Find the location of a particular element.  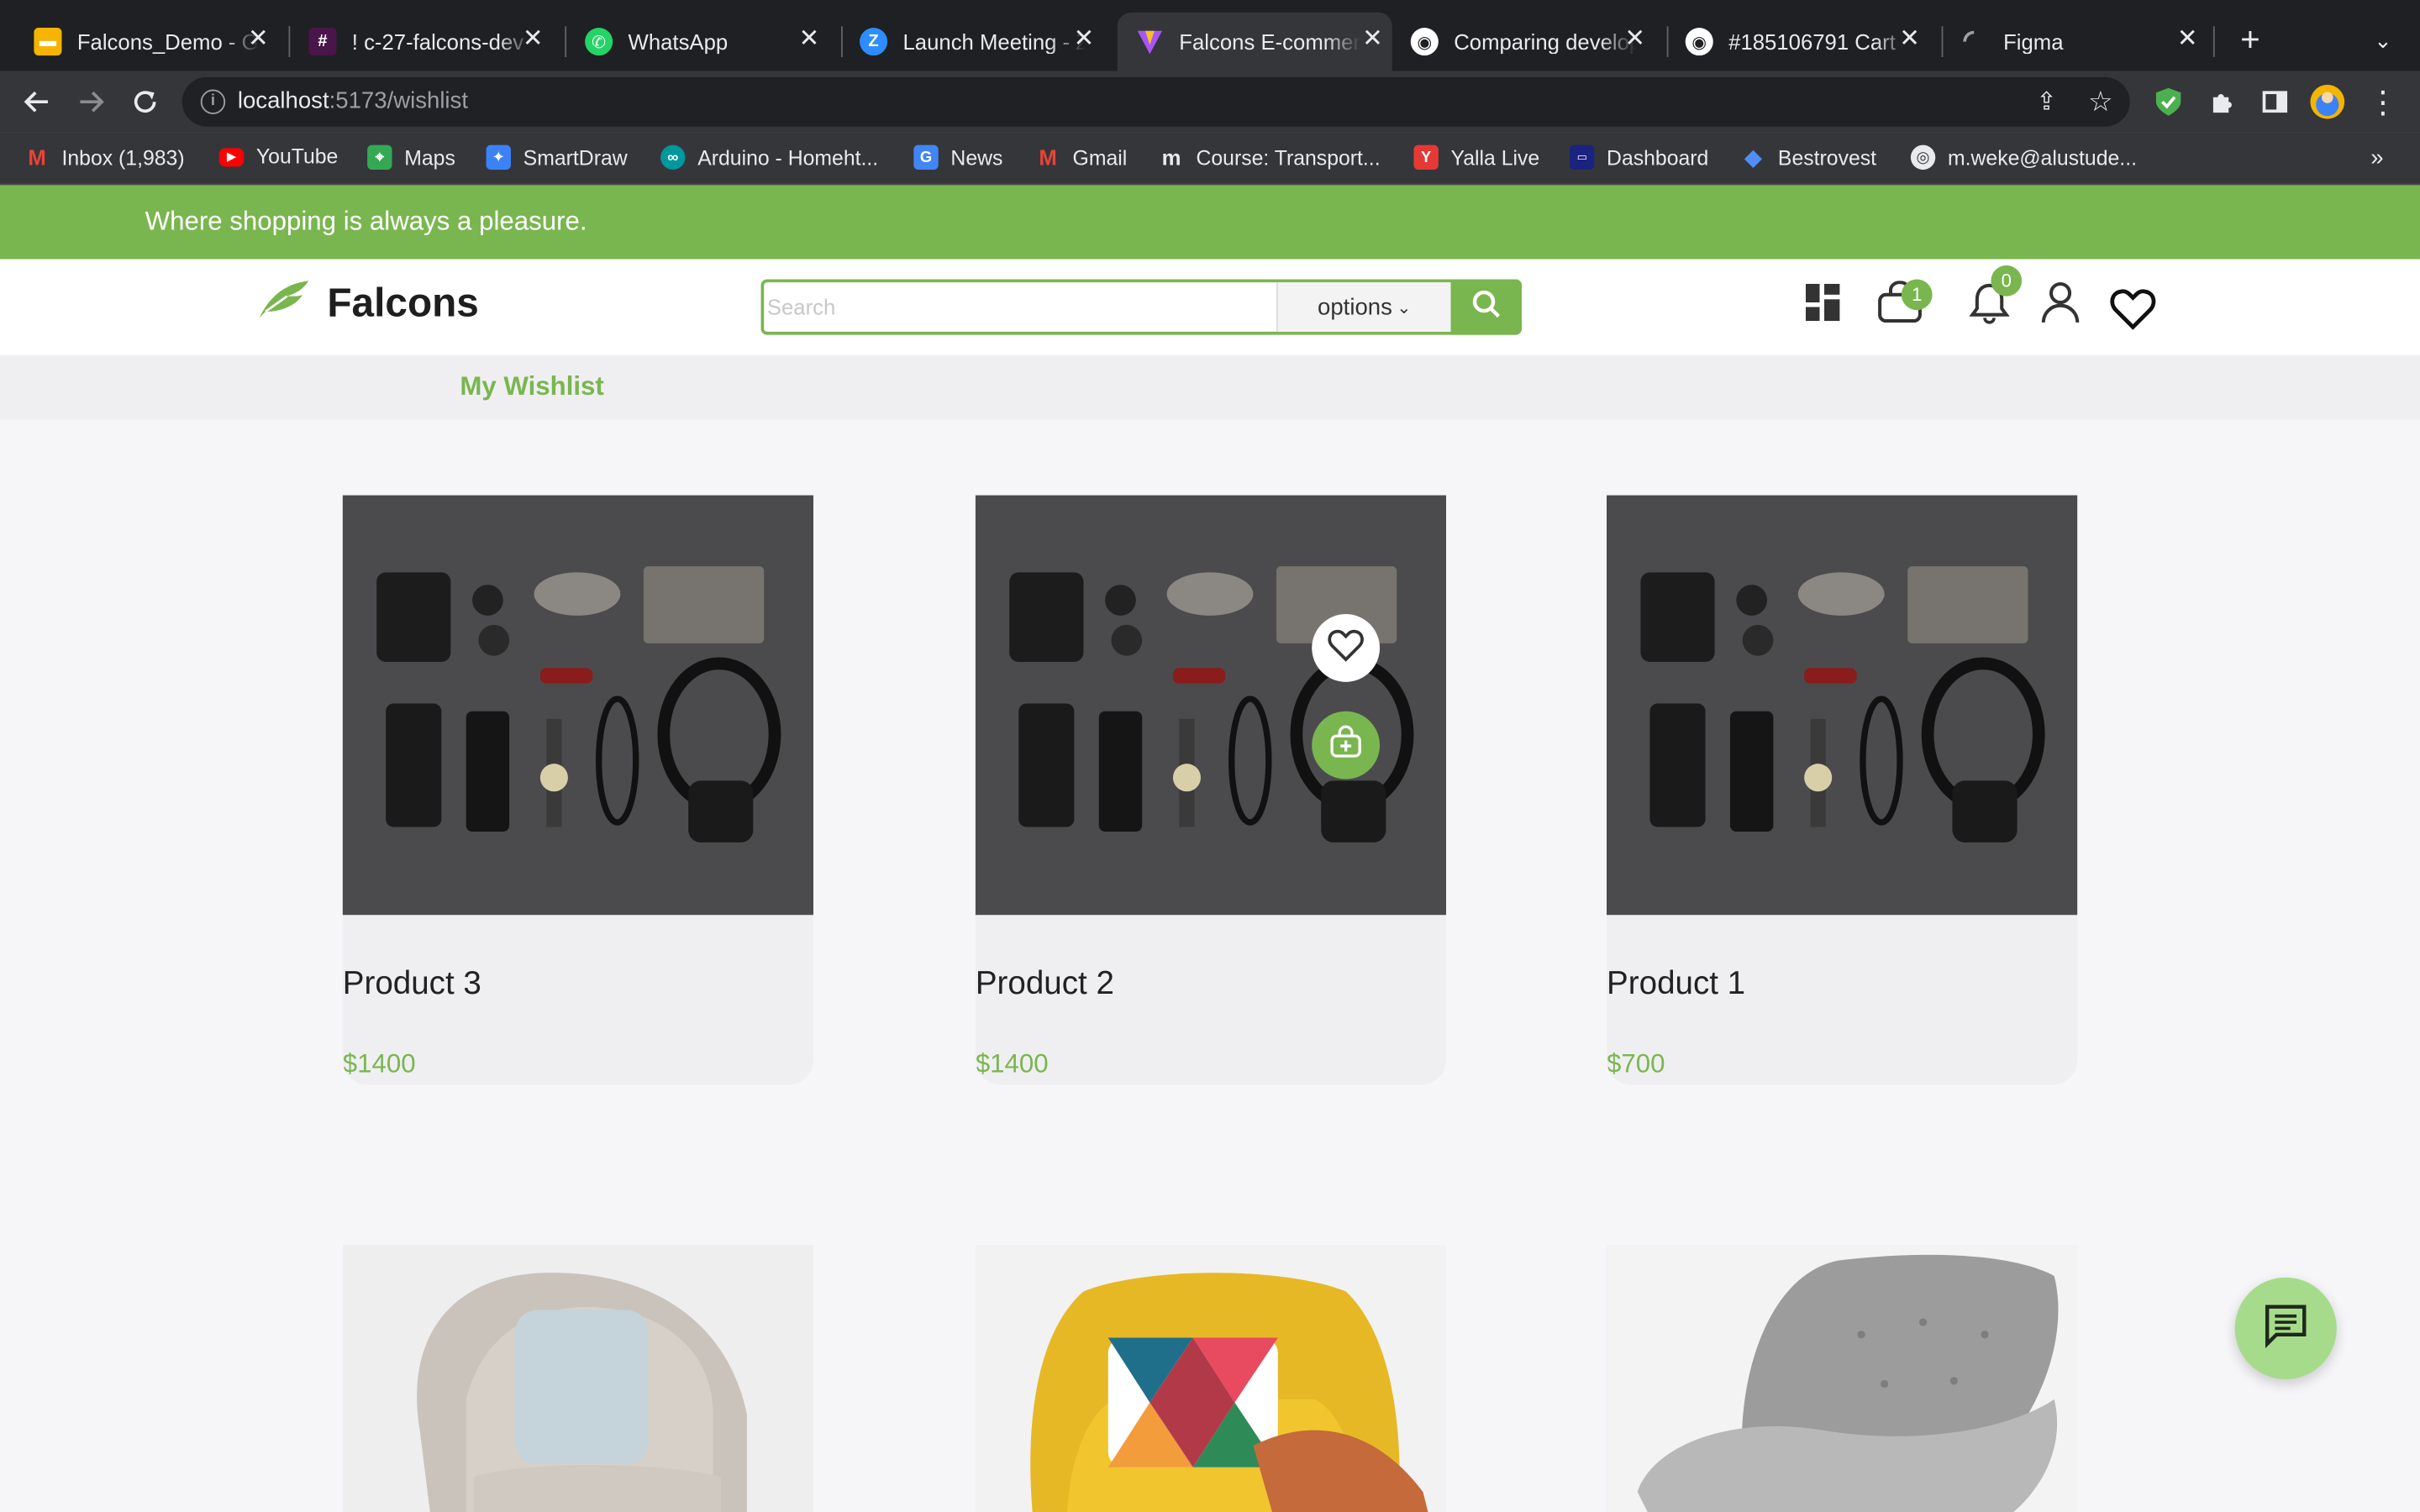

cart-plus-icon is located at coordinates (1345, 745).